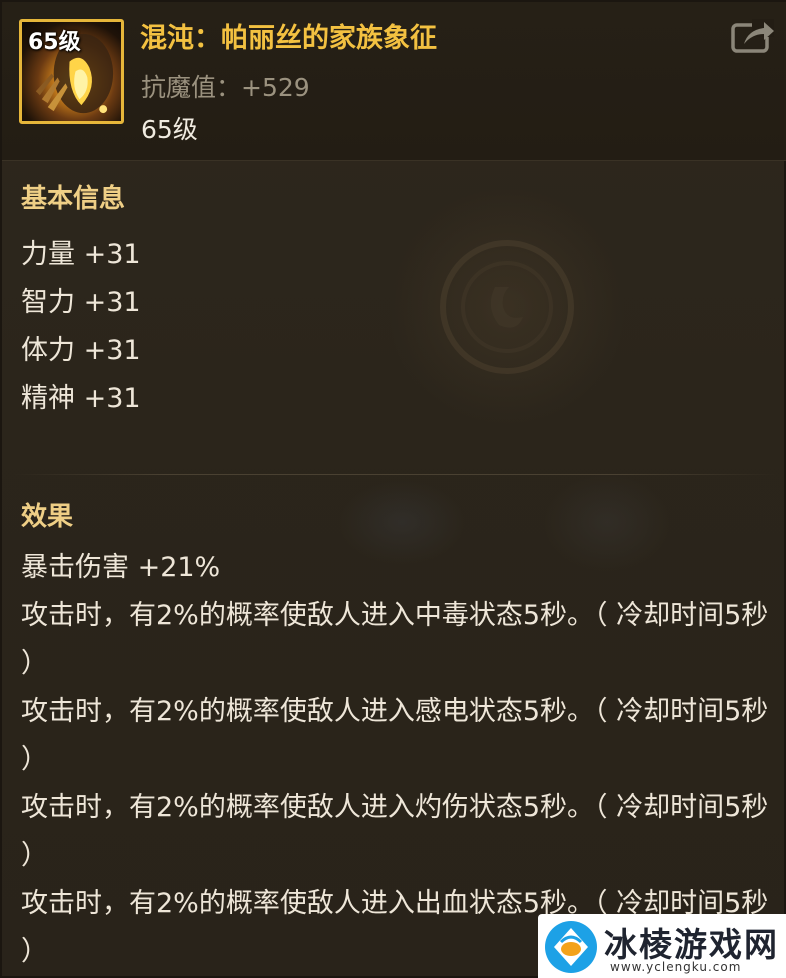  Describe the element at coordinates (121, 567) in the screenshot. I see `effect-crit-damage: 暴击伤害 +21%` at that location.